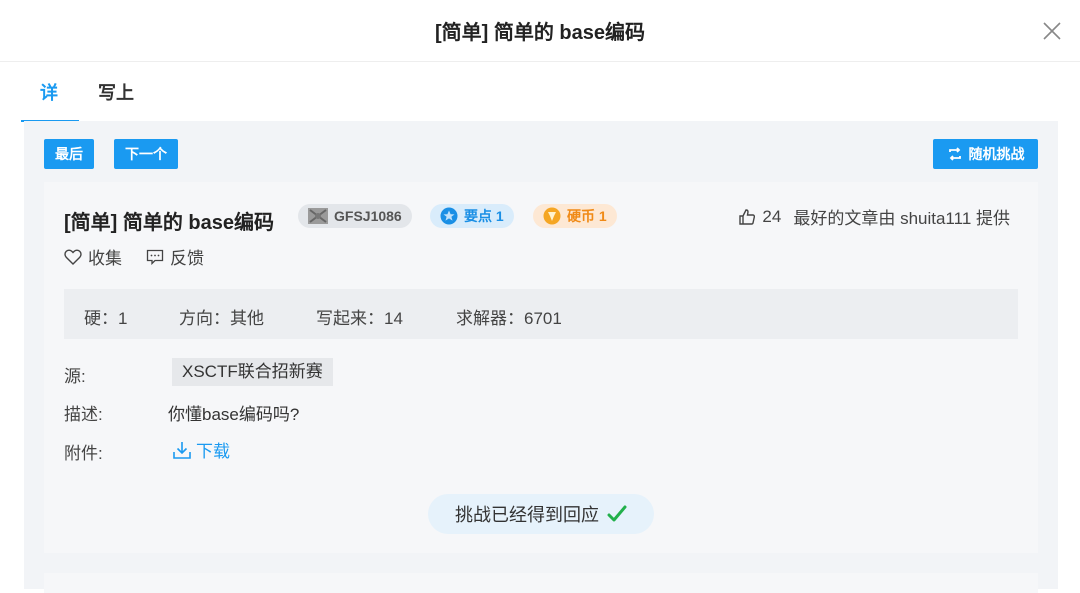 This screenshot has width=1080, height=593. Describe the element at coordinates (83, 453) in the screenshot. I see `attachment-label: 附件:` at that location.